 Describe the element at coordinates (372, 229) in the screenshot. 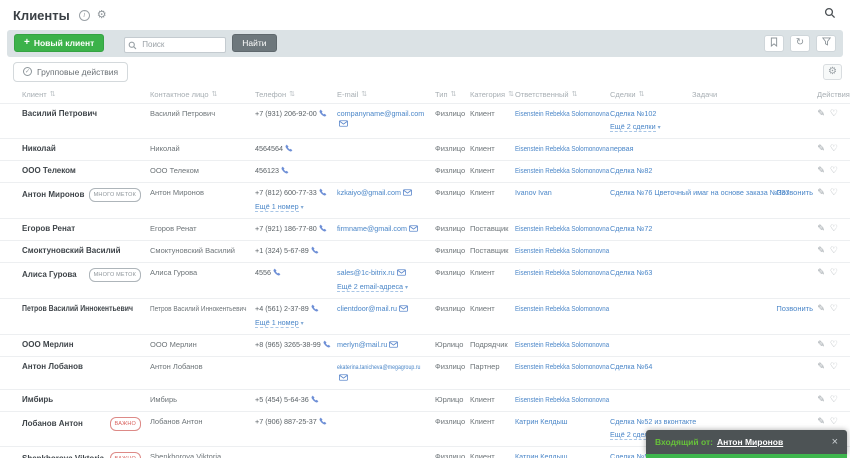

I see `email-link: firmname@gmail.com` at that location.